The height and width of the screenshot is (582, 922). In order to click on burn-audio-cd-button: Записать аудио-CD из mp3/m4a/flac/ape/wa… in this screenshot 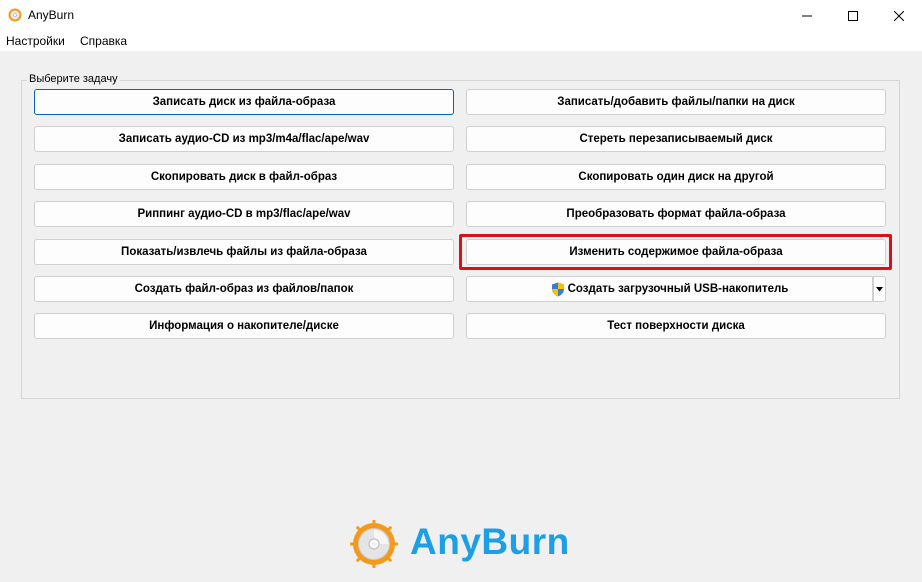, I will do `click(244, 139)`.